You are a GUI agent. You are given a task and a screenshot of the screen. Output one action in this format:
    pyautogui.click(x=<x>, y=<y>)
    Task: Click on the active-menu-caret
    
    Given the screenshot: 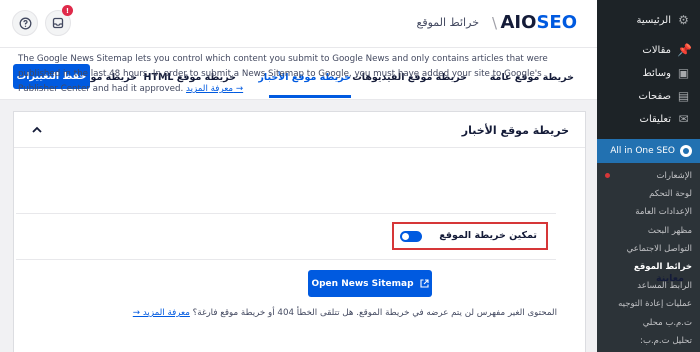 What is the action you would take?
    pyautogui.click(x=593, y=152)
    